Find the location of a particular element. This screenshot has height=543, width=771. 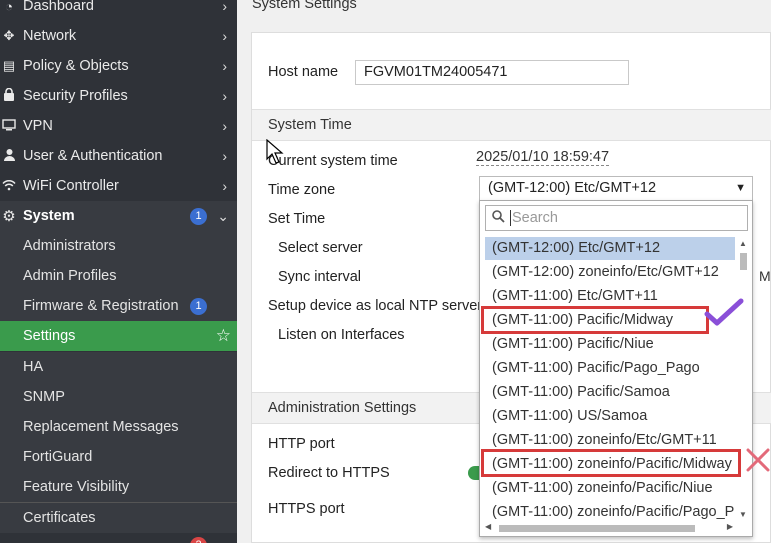

sidebar-item-label: VPN is located at coordinates (38, 126).